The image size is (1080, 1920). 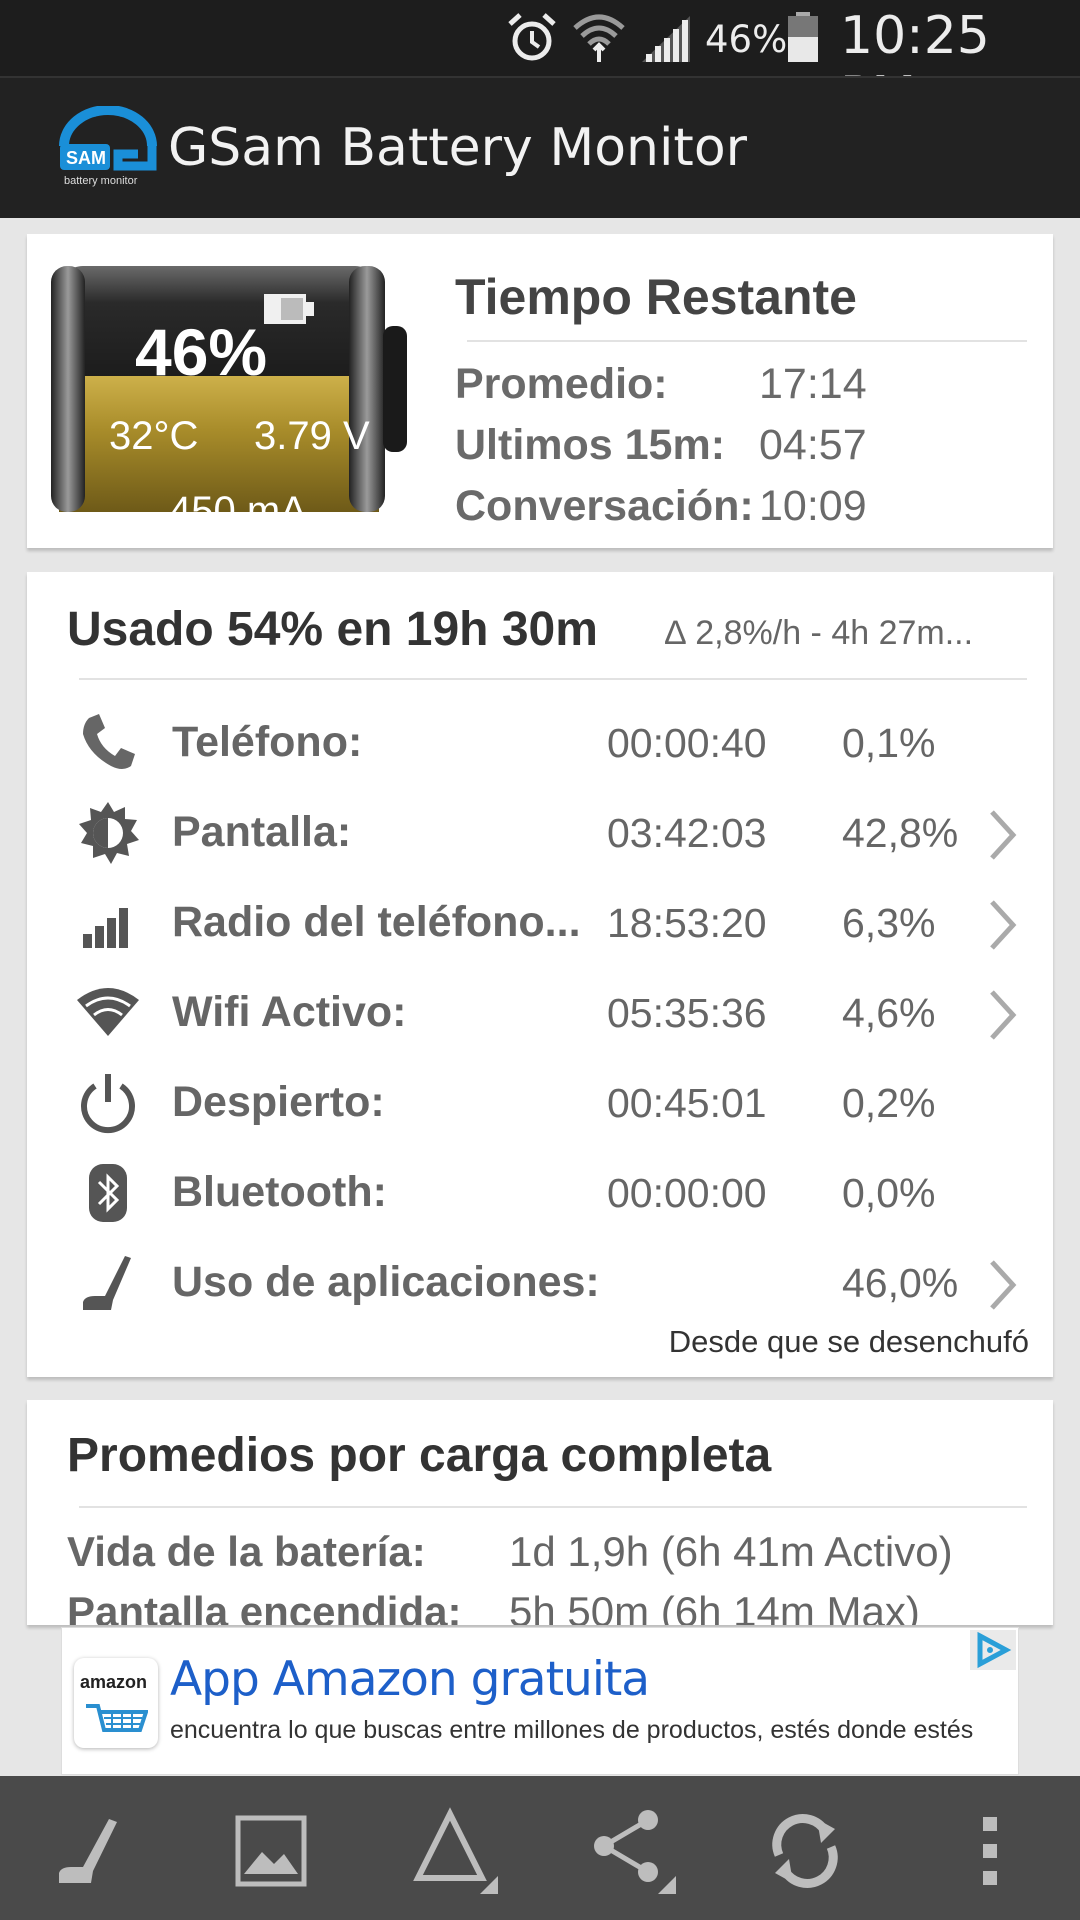 I want to click on usage-time: 03:42:03, so click(x=687, y=833).